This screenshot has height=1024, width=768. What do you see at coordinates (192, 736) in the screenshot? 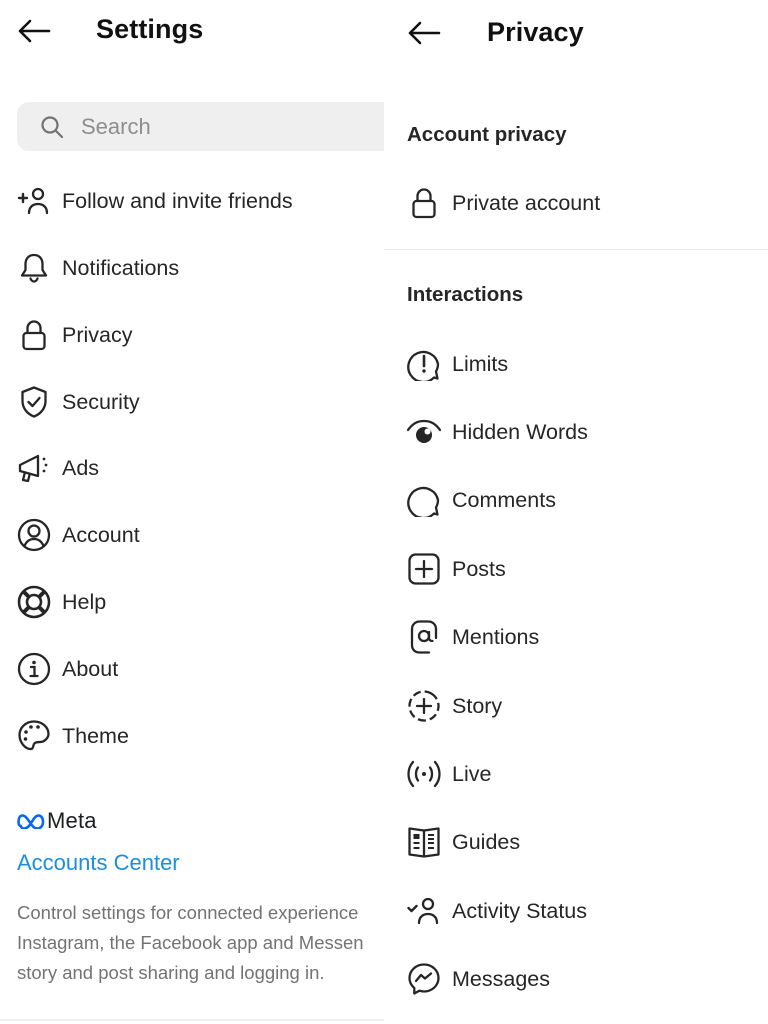
I see `settings-item-theme: Theme` at bounding box center [192, 736].